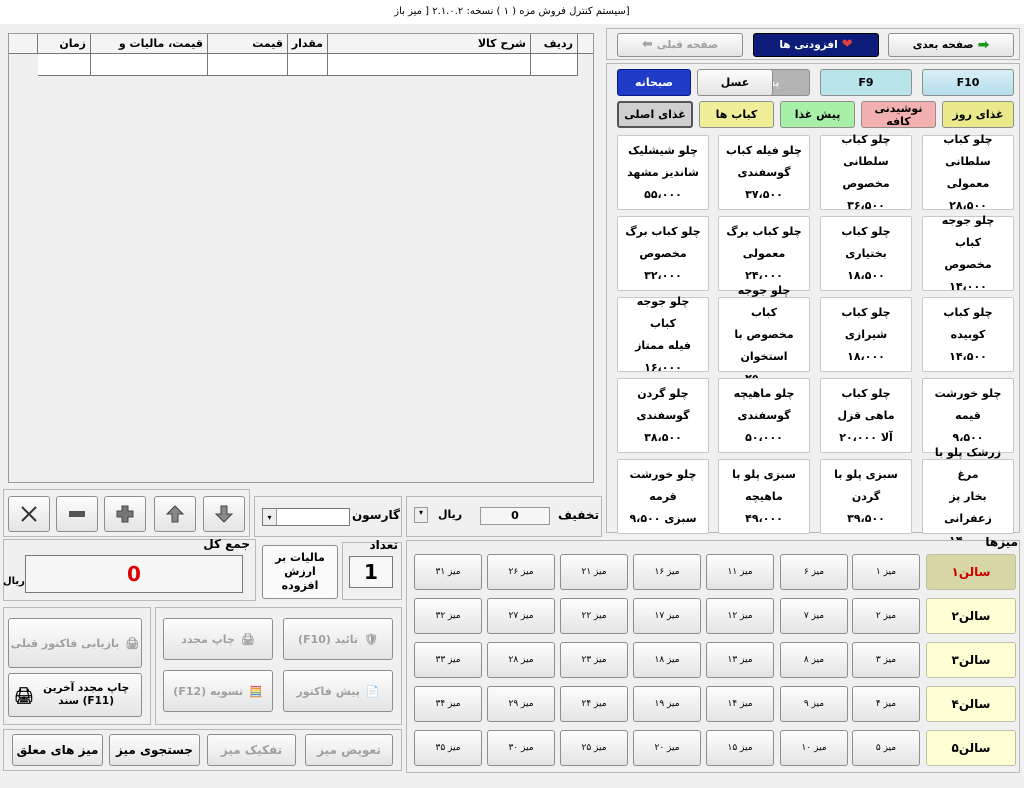 The image size is (1024, 788). What do you see at coordinates (521, 572) in the screenshot?
I see `table-button: میز ۲۶` at bounding box center [521, 572].